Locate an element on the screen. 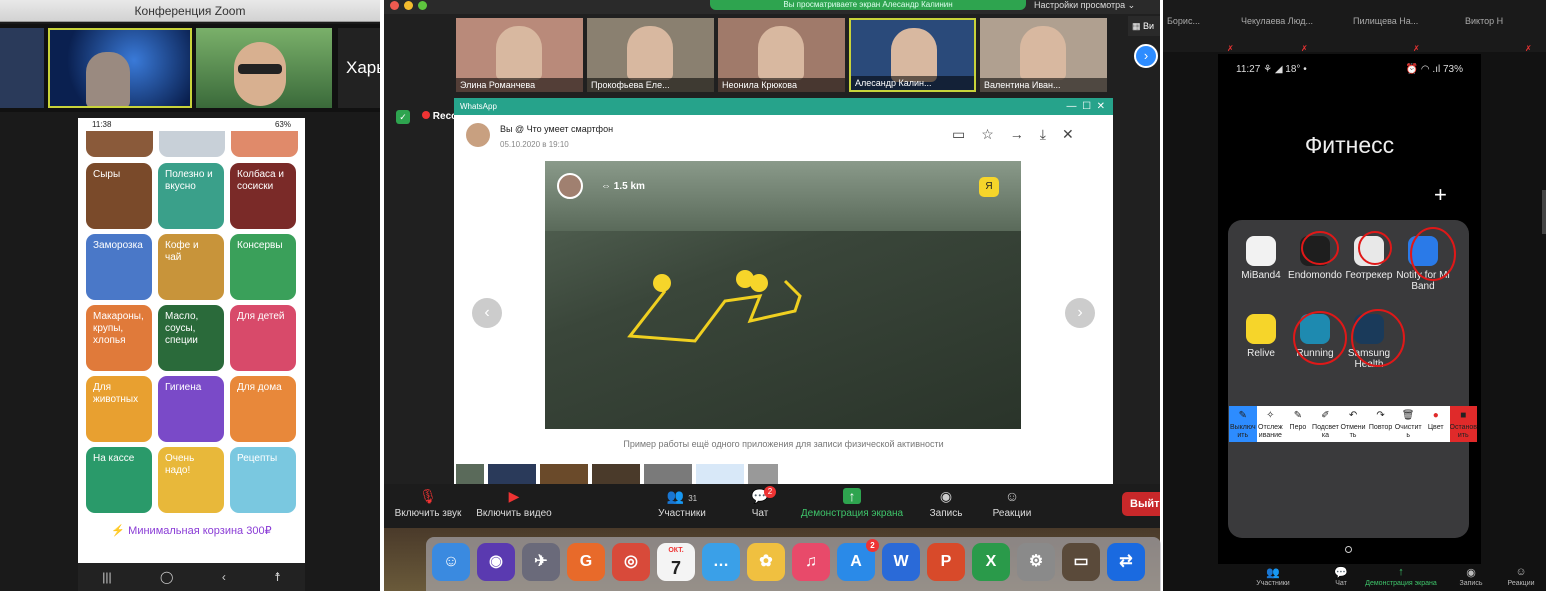 This screenshot has height=591, width=1546. close-icon is located at coordinates (394, 5).